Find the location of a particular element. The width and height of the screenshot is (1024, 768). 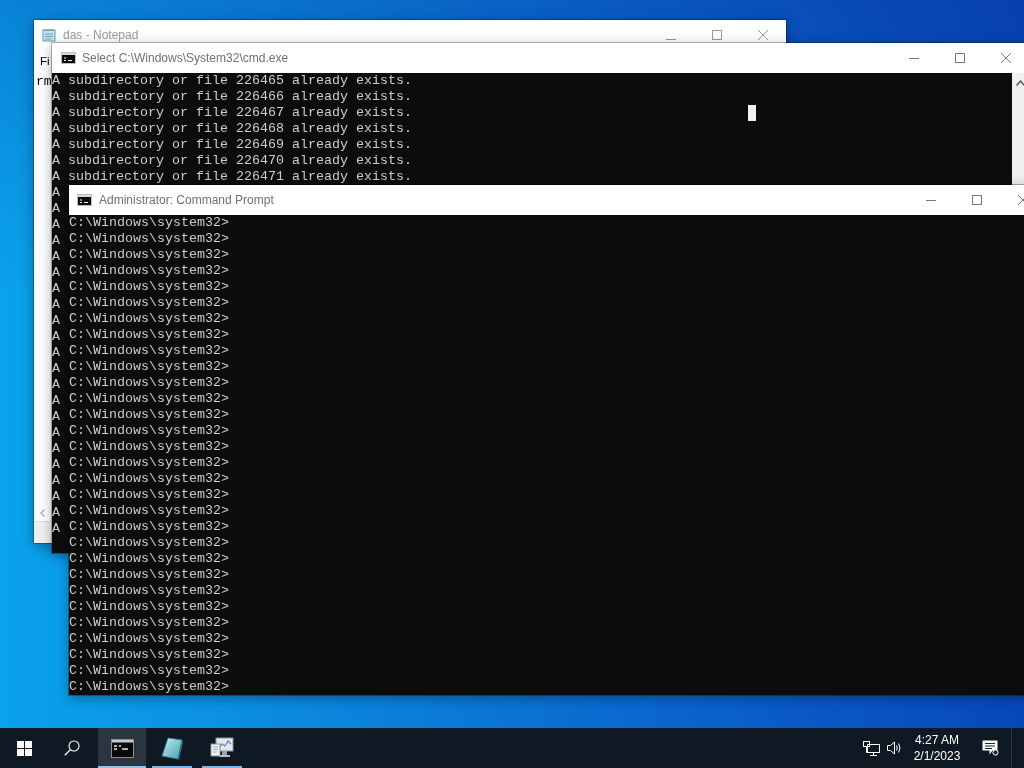

speaker-icon is located at coordinates (894, 748).